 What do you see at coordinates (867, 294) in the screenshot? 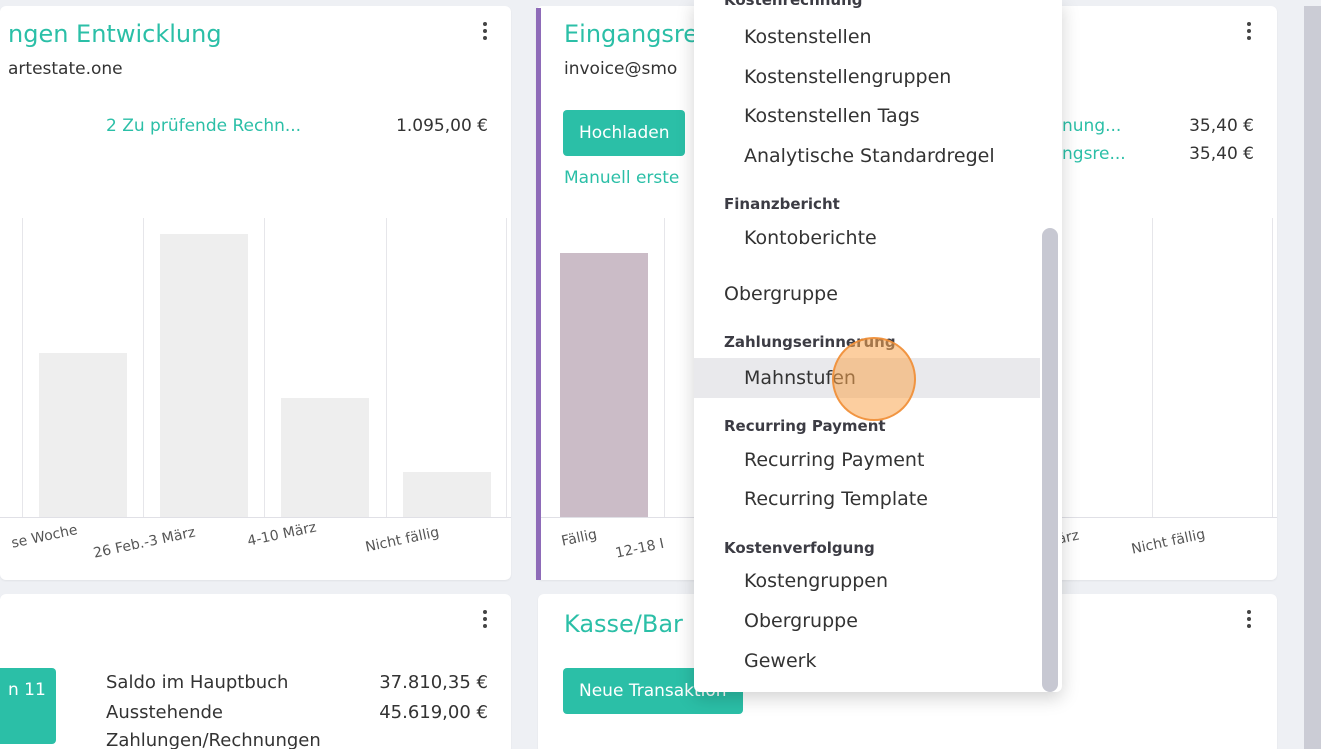
I see `menu-item-obergruppe-top: Obergruppe` at bounding box center [867, 294].